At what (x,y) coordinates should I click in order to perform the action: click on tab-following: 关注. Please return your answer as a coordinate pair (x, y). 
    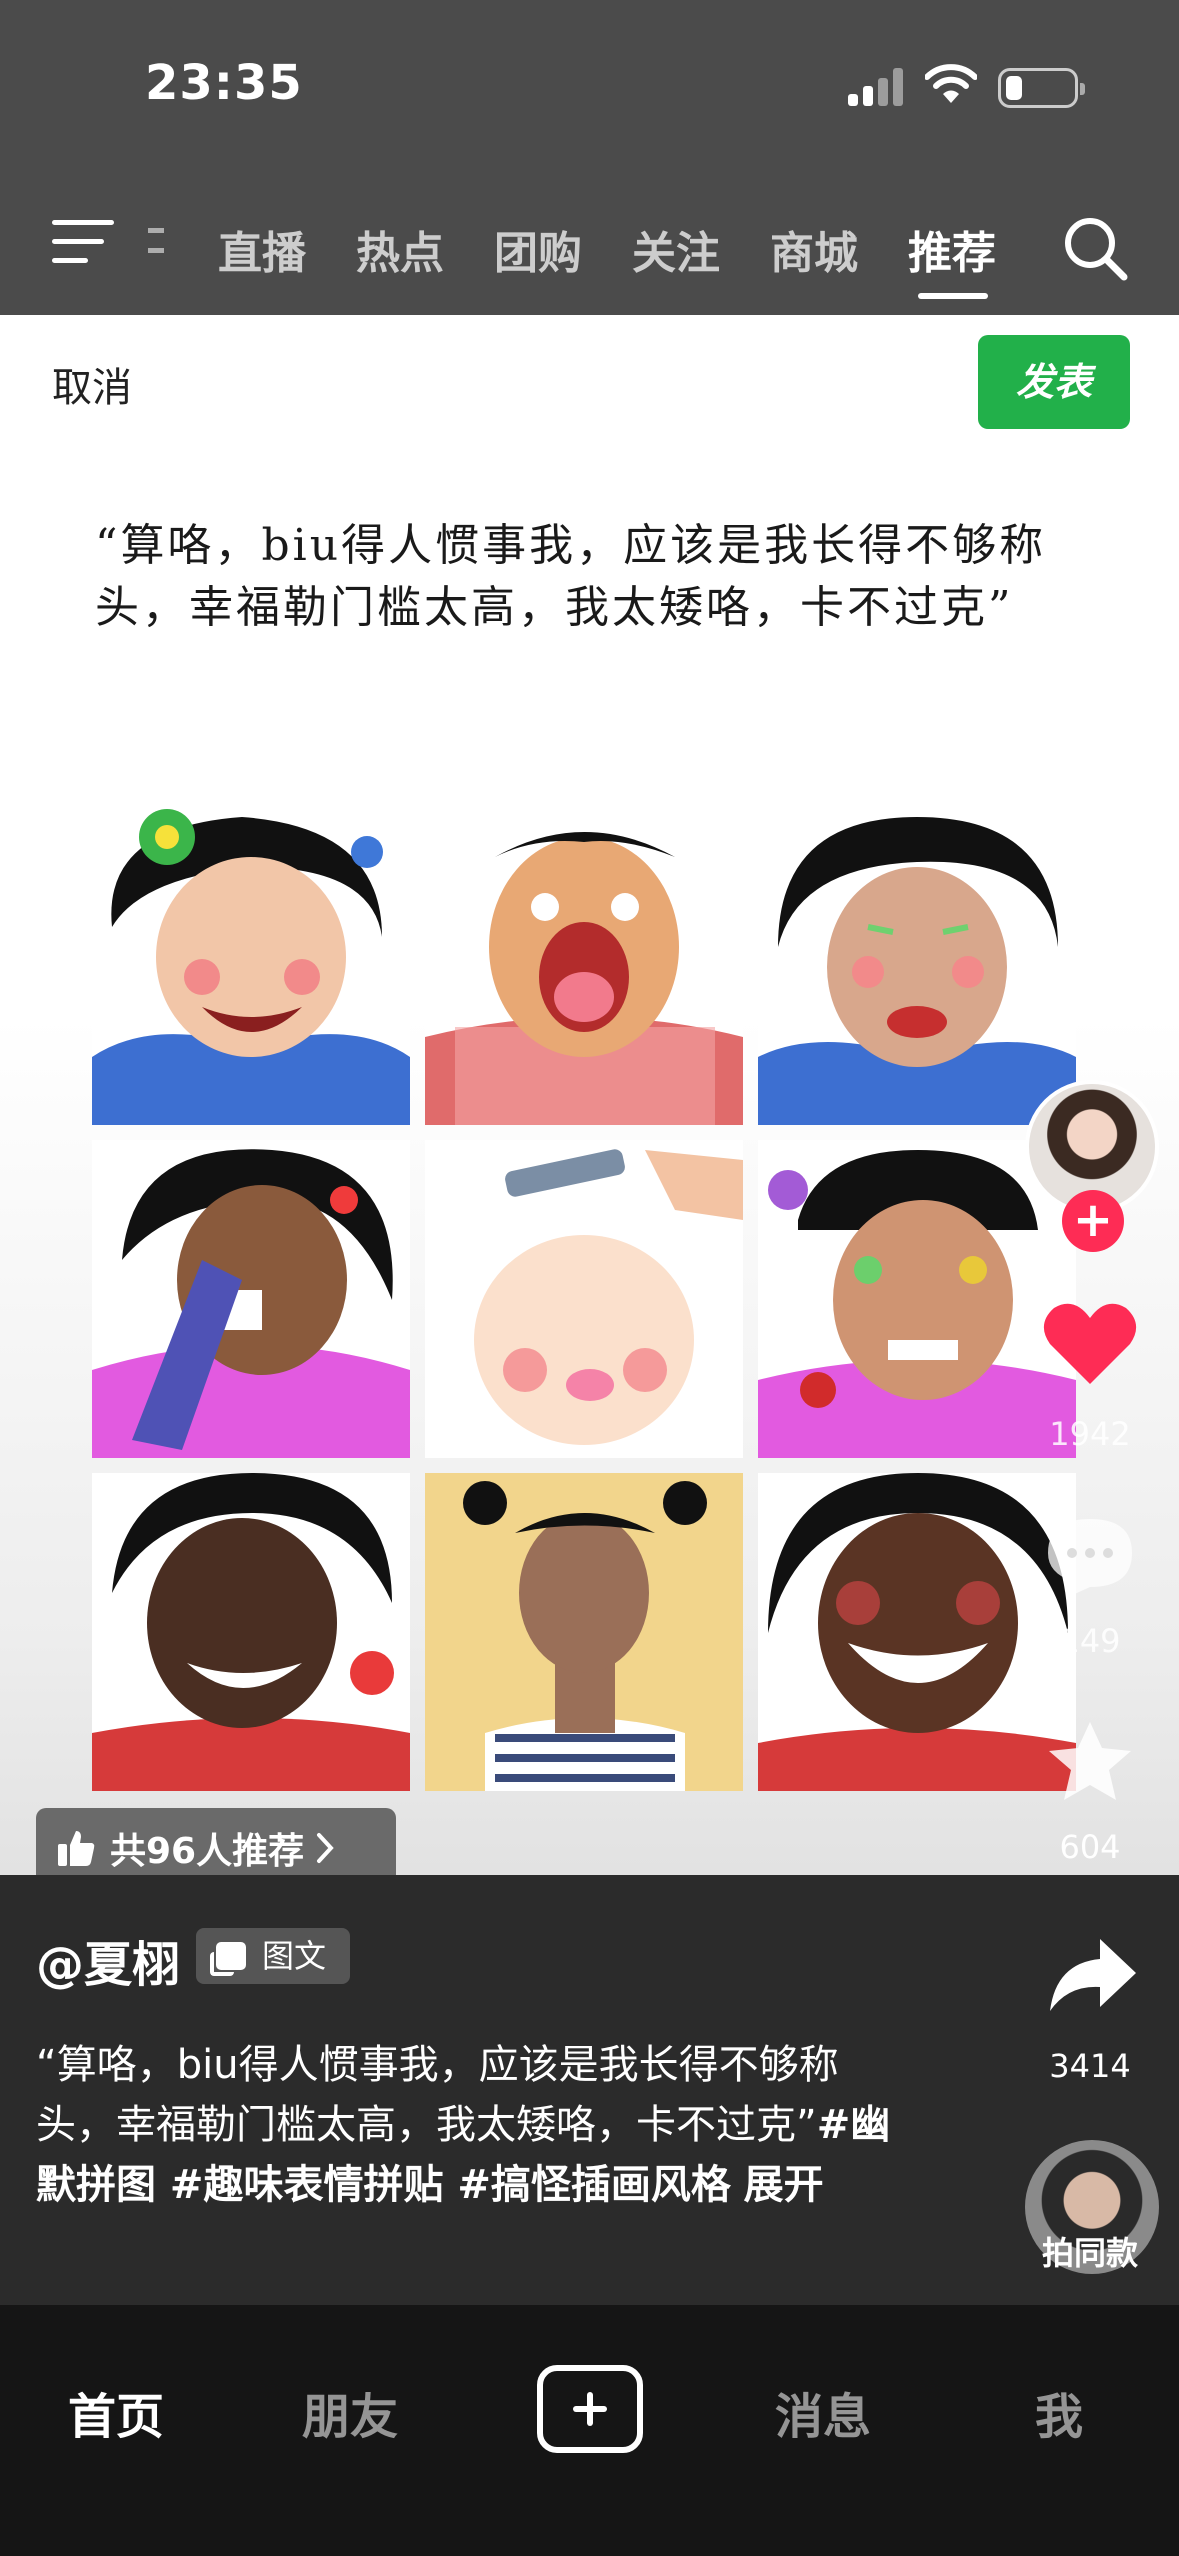
    Looking at the image, I should click on (701, 249).